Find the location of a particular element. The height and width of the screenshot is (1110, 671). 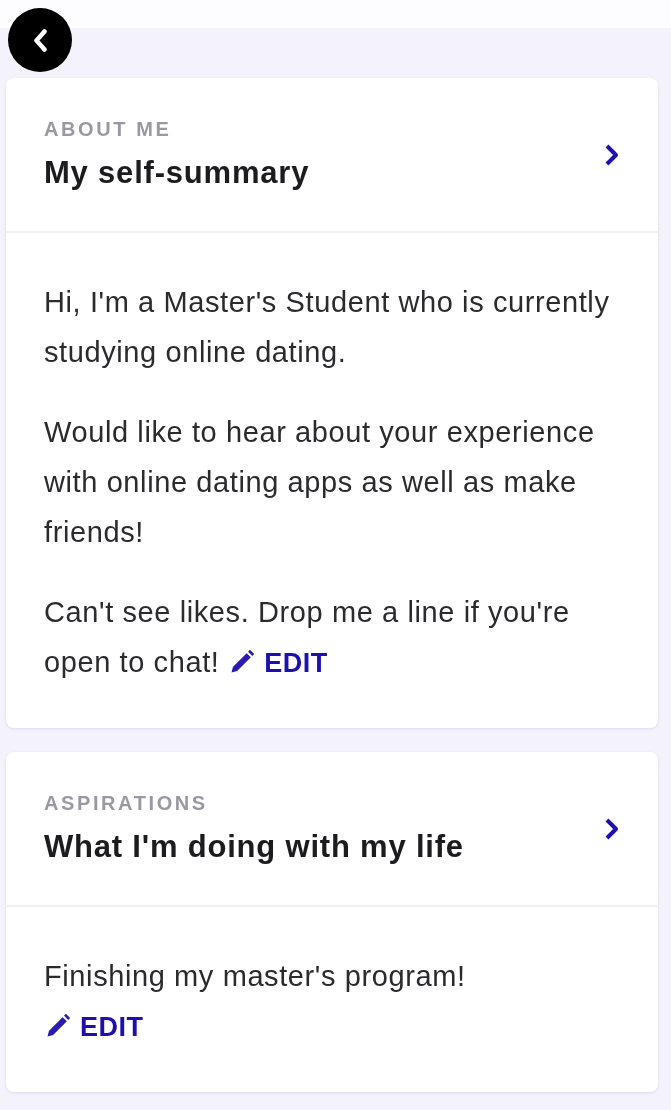

section-title: What I'm doing with my life is located at coordinates (254, 847).